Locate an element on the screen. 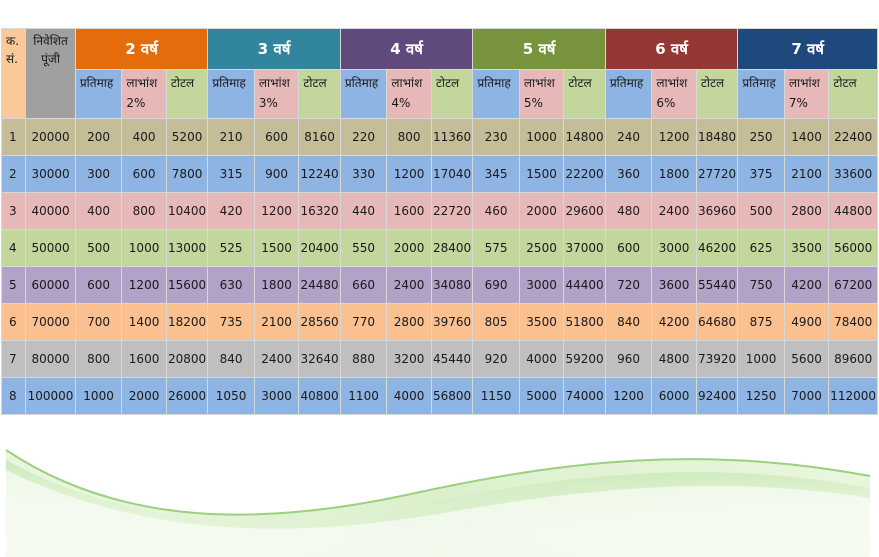  dividend-header: लाभांश 6% is located at coordinates (674, 94).